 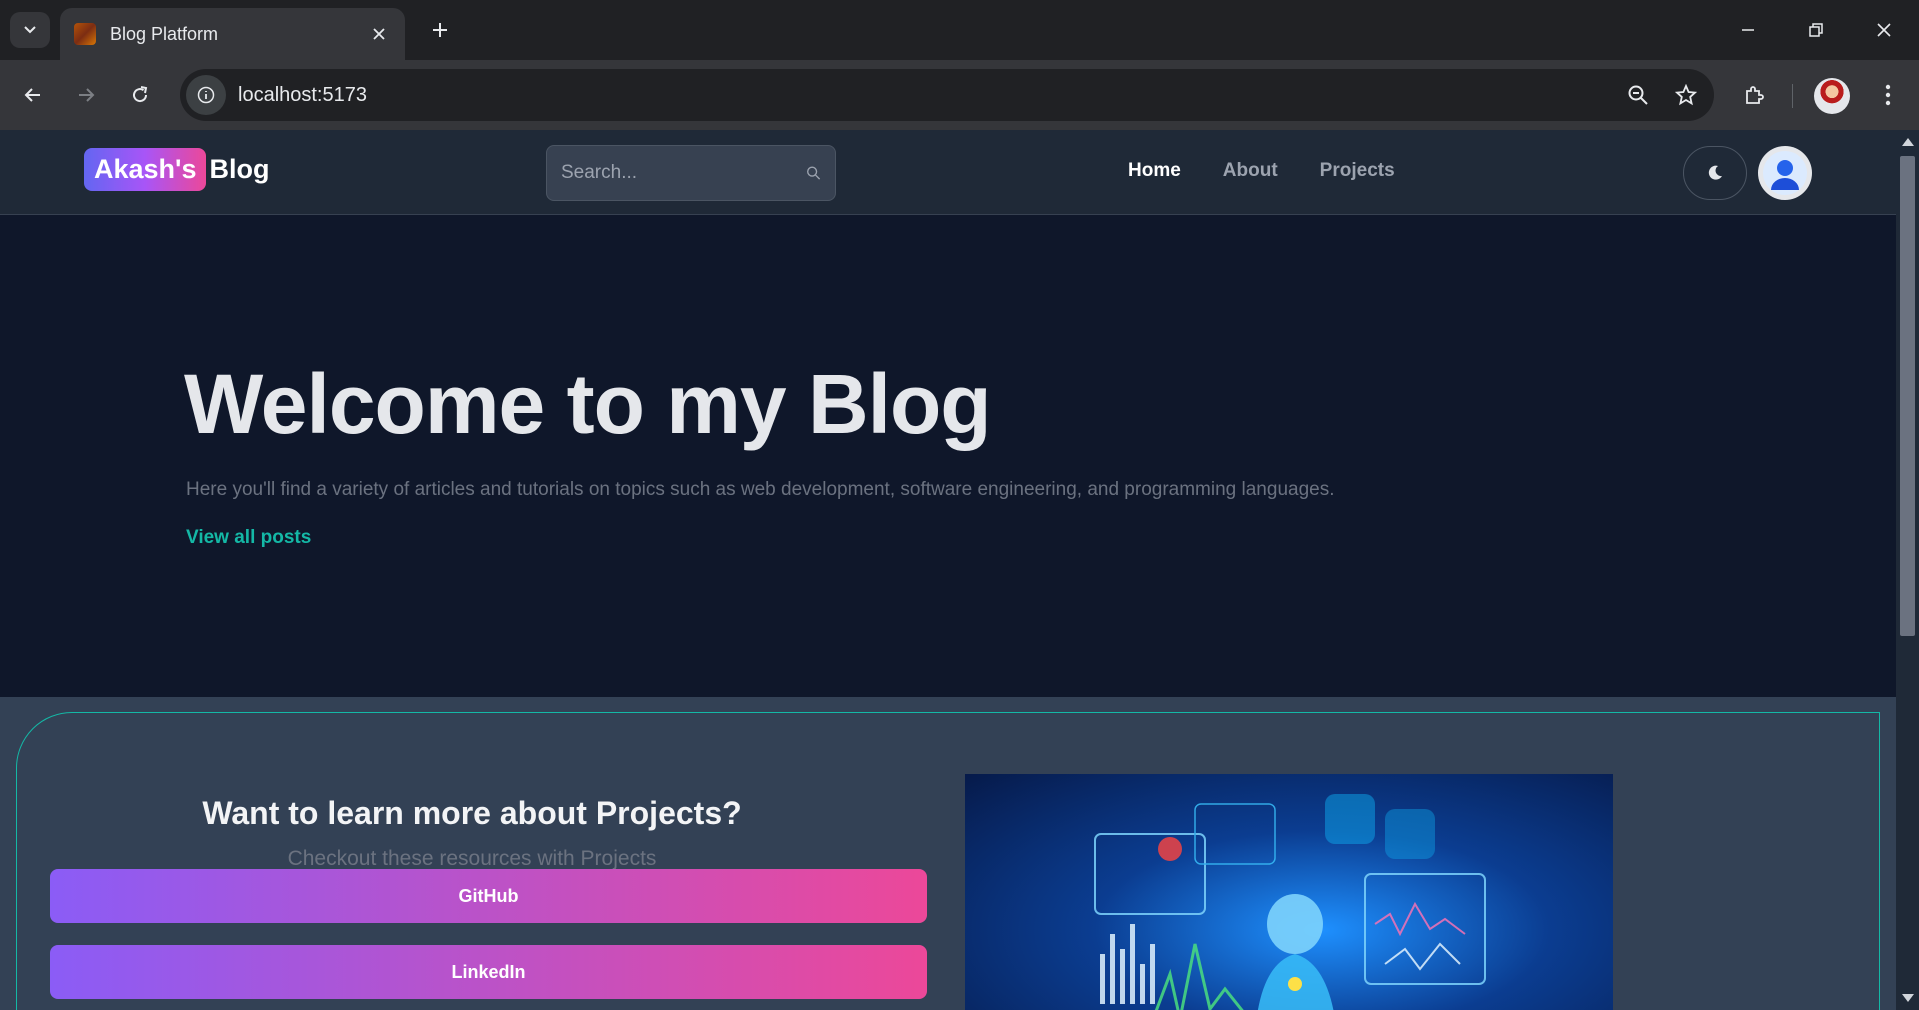 I want to click on close-window-button, so click(x=1884, y=30).